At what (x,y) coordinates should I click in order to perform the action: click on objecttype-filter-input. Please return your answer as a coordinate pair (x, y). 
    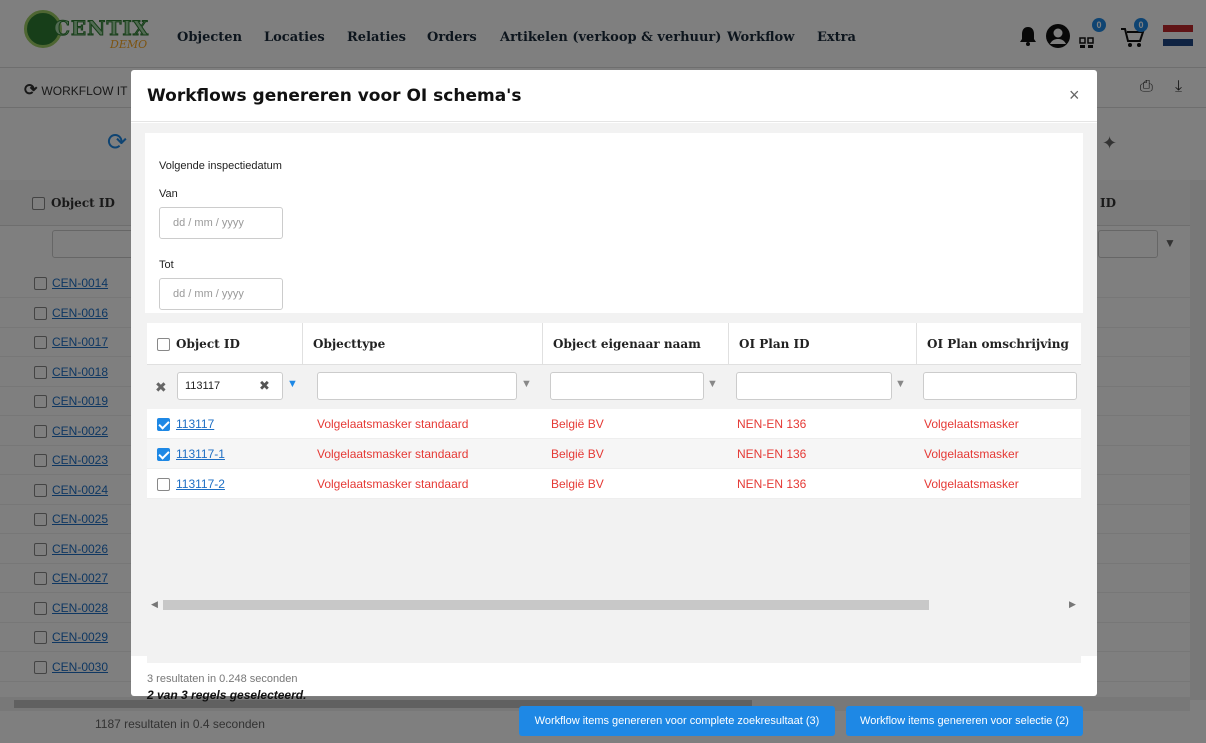
    Looking at the image, I should click on (417, 386).